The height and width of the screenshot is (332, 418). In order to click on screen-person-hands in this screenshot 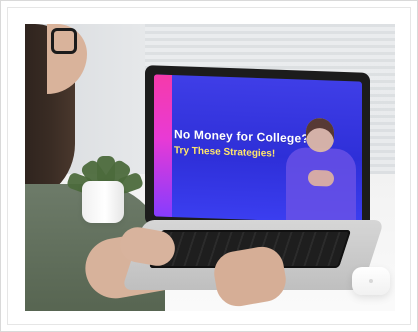, I will do `click(321, 178)`.